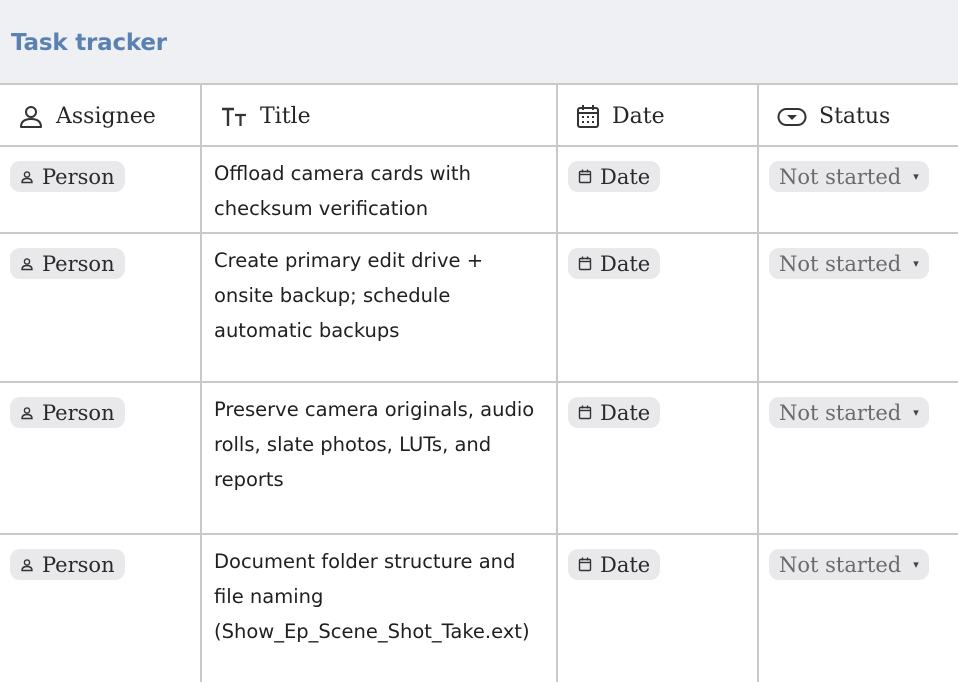 The height and width of the screenshot is (682, 958). I want to click on column-header-title: Title, so click(379, 116).